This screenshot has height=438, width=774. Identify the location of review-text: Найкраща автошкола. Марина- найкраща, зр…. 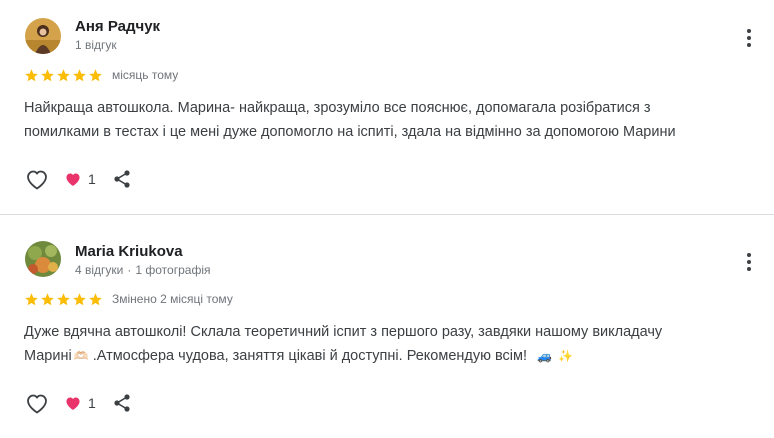
(389, 120).